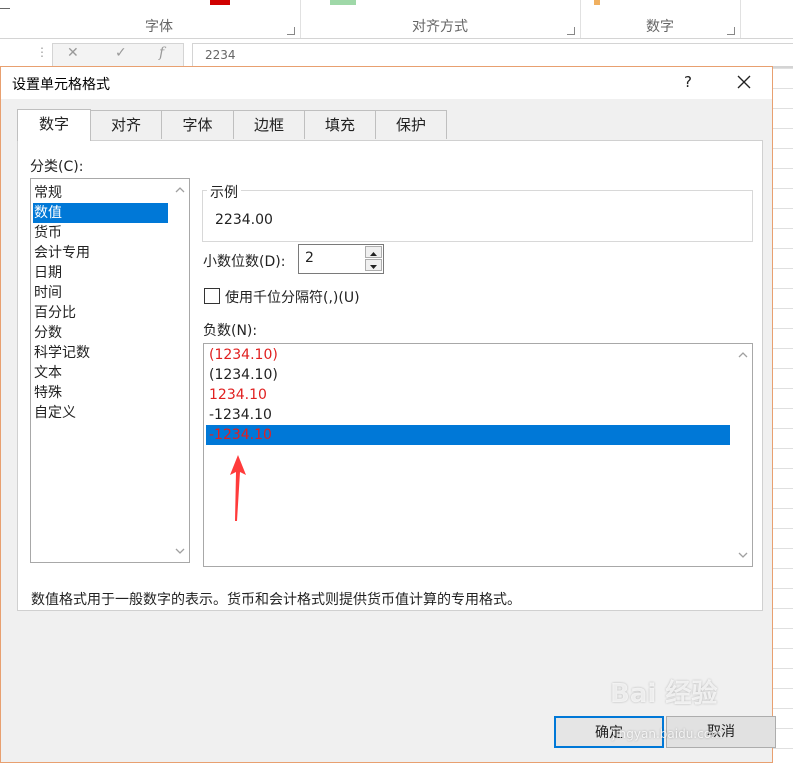 The height and width of the screenshot is (763, 793). Describe the element at coordinates (244, 220) in the screenshot. I see `sample-value: 2234.00` at that location.